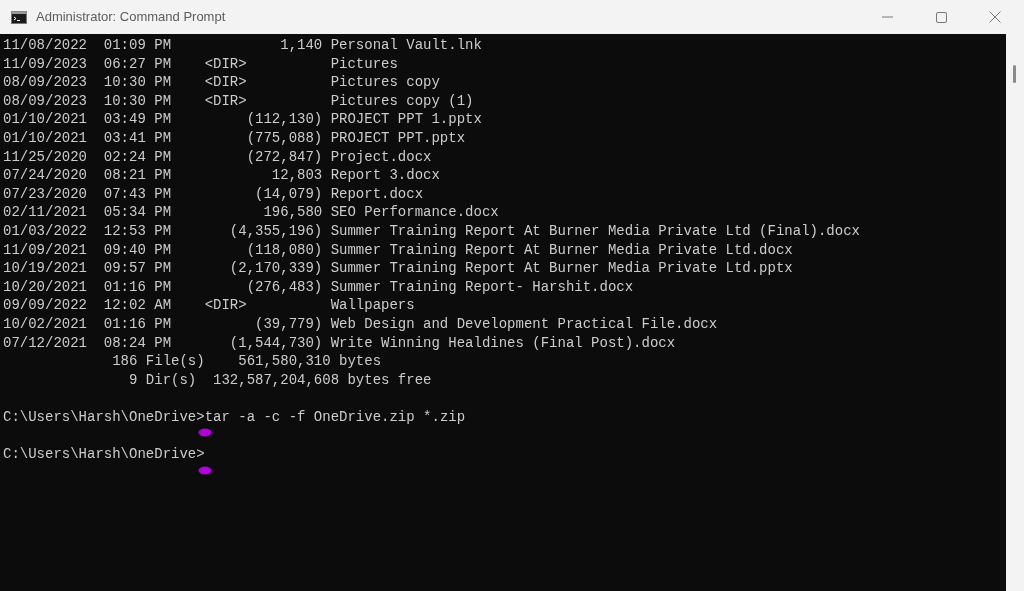 The height and width of the screenshot is (591, 1024). Describe the element at coordinates (246, 361) in the screenshot. I see `console-line: 186 File(s) 561,580,310 bytes` at that location.